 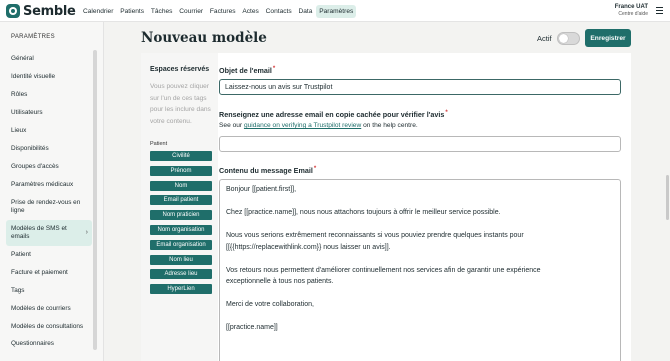 What do you see at coordinates (98, 11) in the screenshot?
I see `nav-item-calendrier: Calendrier` at bounding box center [98, 11].